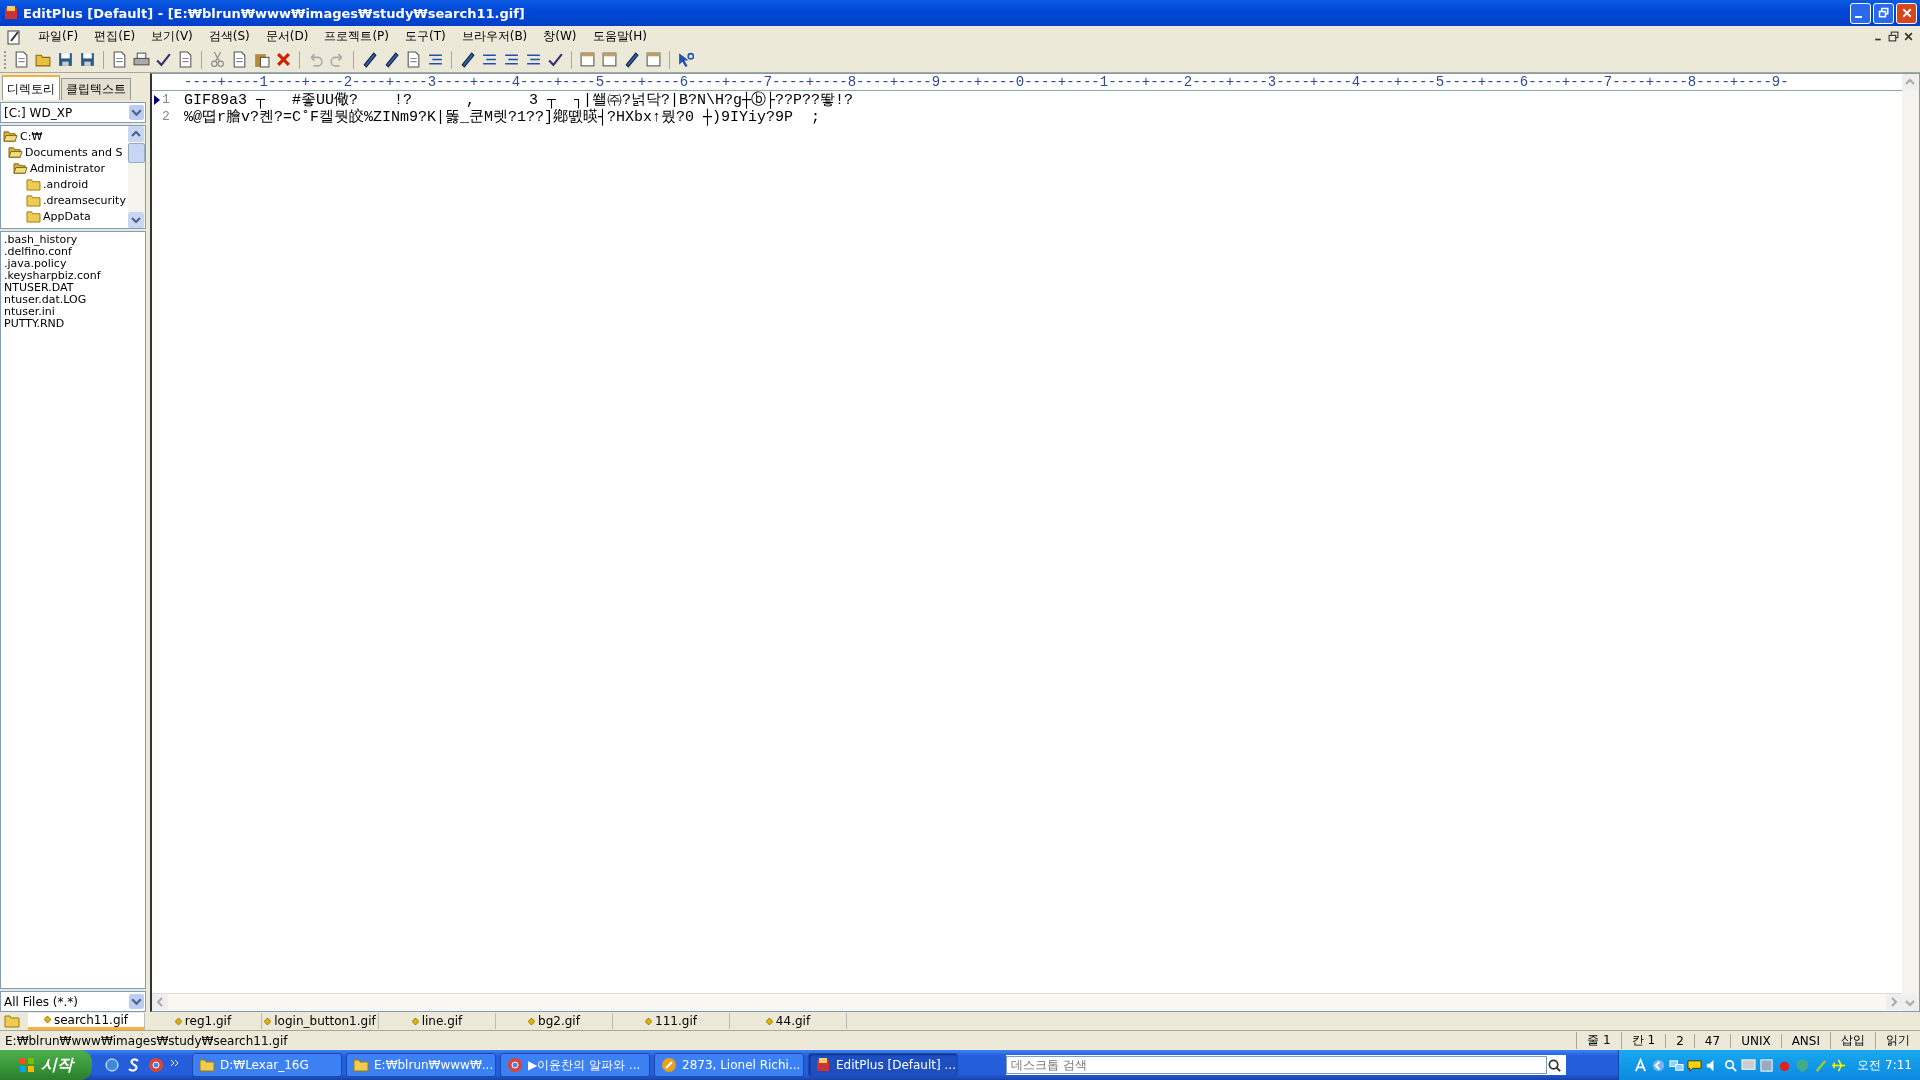  Describe the element at coordinates (413, 59) in the screenshot. I see `pages-icon` at that location.